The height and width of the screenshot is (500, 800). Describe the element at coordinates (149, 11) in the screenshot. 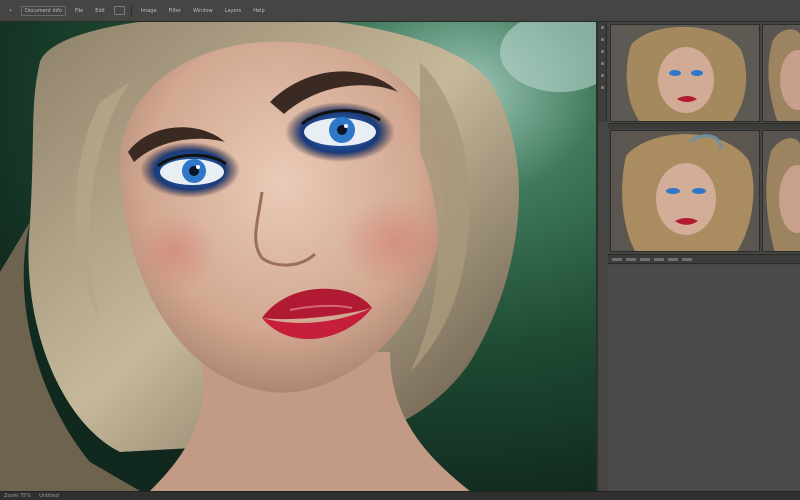

I see `menu-item-4: Image` at that location.